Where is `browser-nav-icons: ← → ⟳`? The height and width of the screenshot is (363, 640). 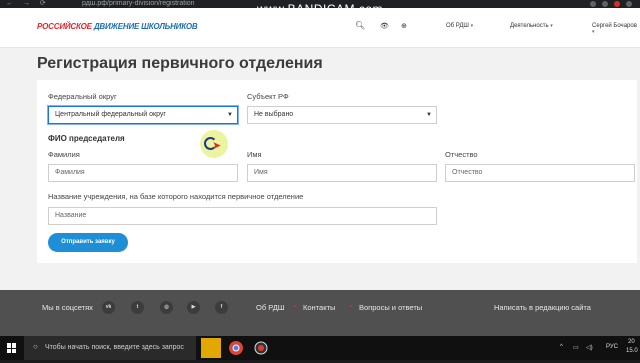
browser-nav-icons: ← → ⟳ is located at coordinates (28, 4).